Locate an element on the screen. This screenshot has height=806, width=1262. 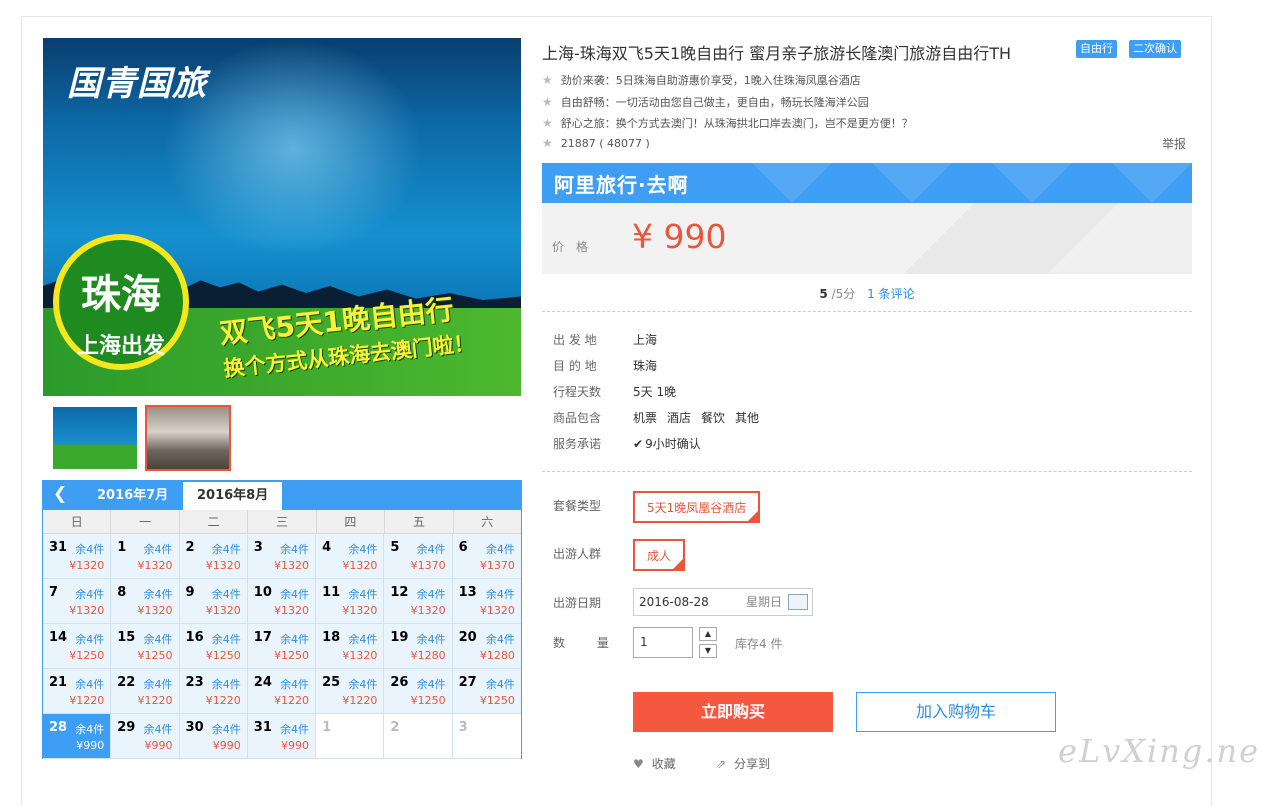
calendar-day: 2 余4件 ¥1320 is located at coordinates (213, 556).